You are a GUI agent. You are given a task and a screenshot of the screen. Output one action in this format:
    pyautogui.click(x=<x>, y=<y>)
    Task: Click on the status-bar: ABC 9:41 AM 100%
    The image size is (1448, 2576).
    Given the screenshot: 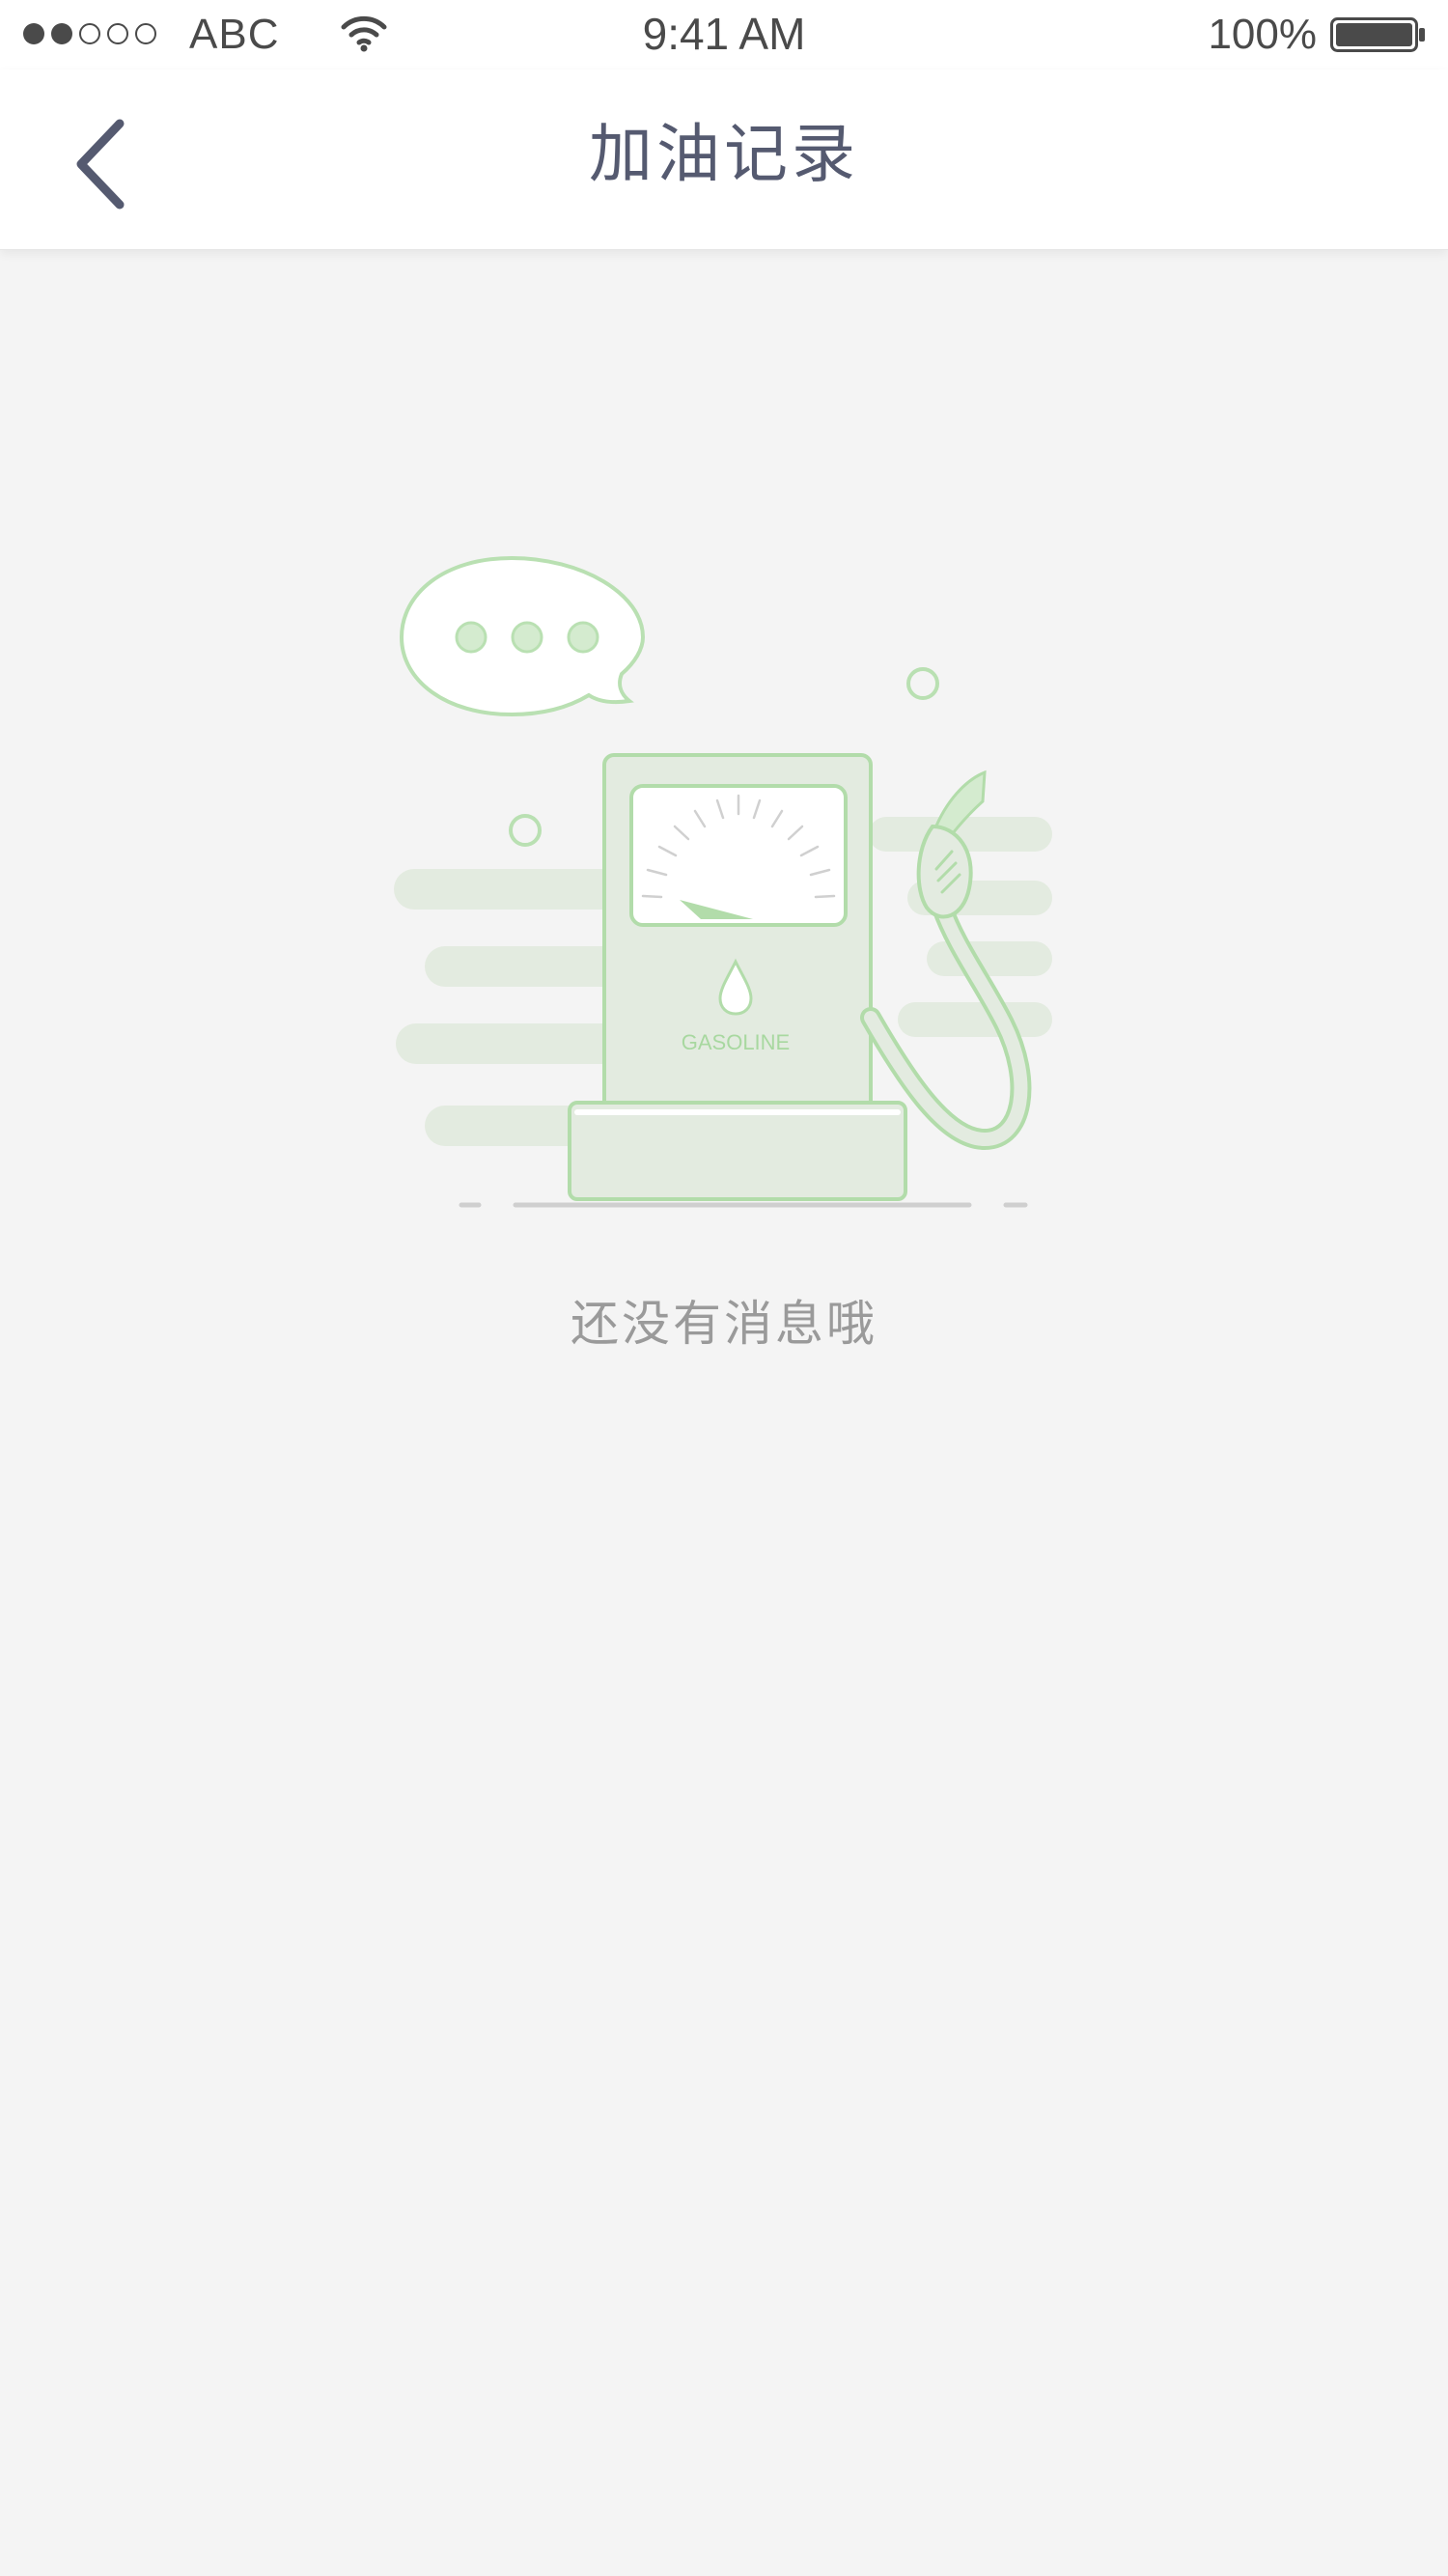 What is the action you would take?
    pyautogui.click(x=724, y=35)
    